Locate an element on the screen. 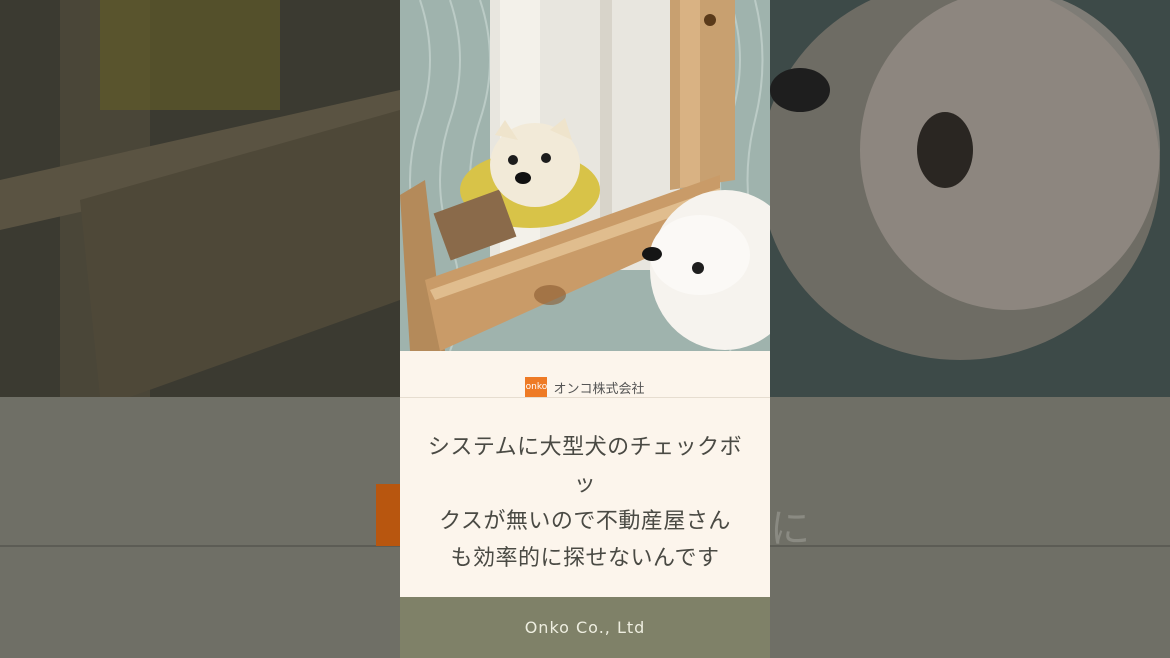 This screenshot has width=1170, height=658. brand-name: オンコ株式会社 is located at coordinates (599, 389).